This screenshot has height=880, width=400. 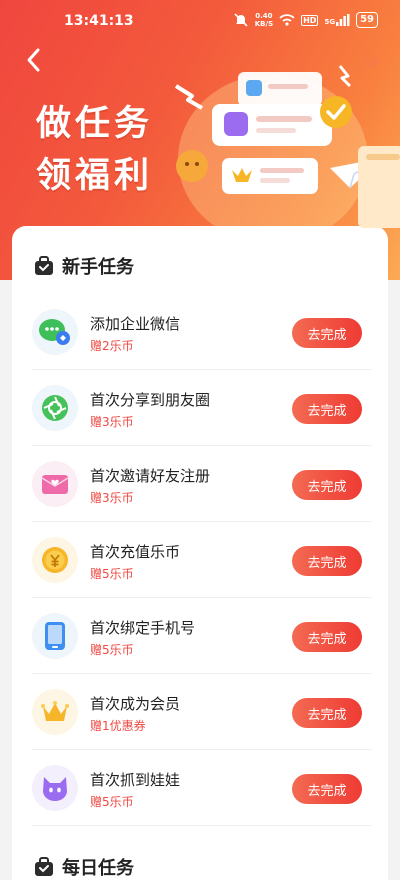 What do you see at coordinates (287, 20) in the screenshot?
I see `wifi-icon` at bounding box center [287, 20].